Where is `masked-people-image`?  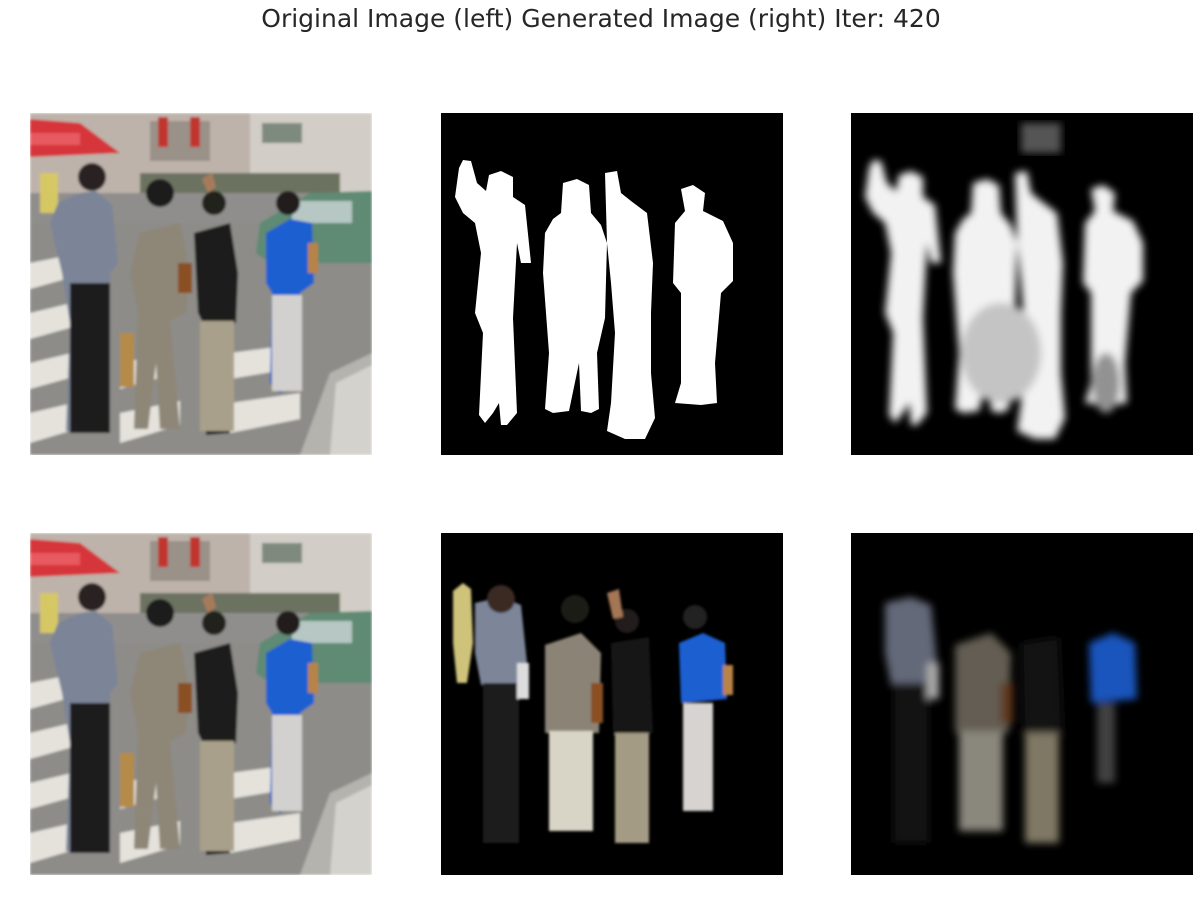 masked-people-image is located at coordinates (612, 704).